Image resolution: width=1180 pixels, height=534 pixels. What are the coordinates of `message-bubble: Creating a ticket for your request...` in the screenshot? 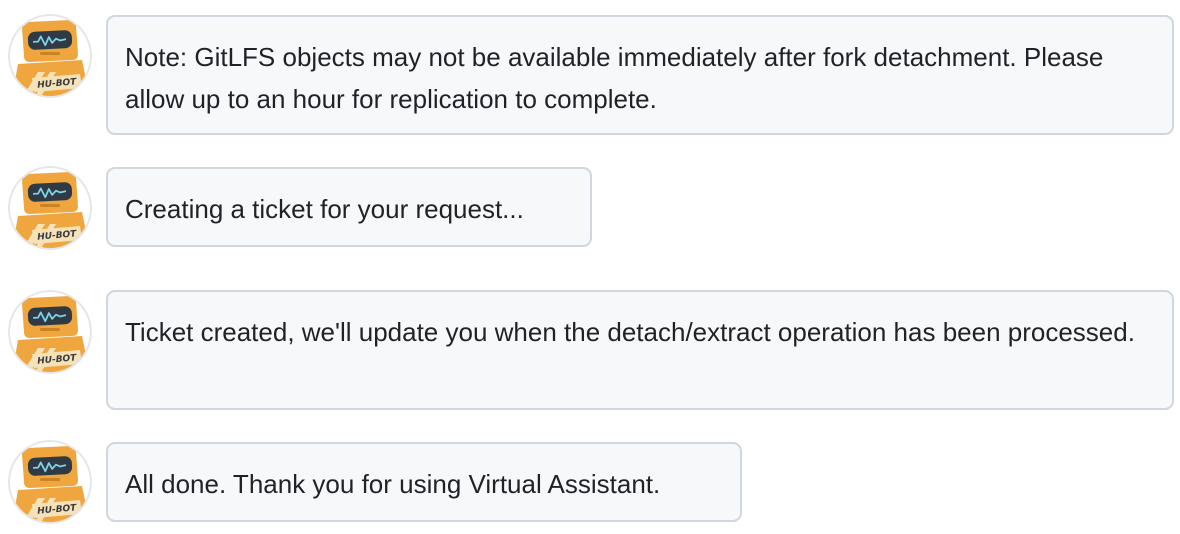 It's located at (349, 207).